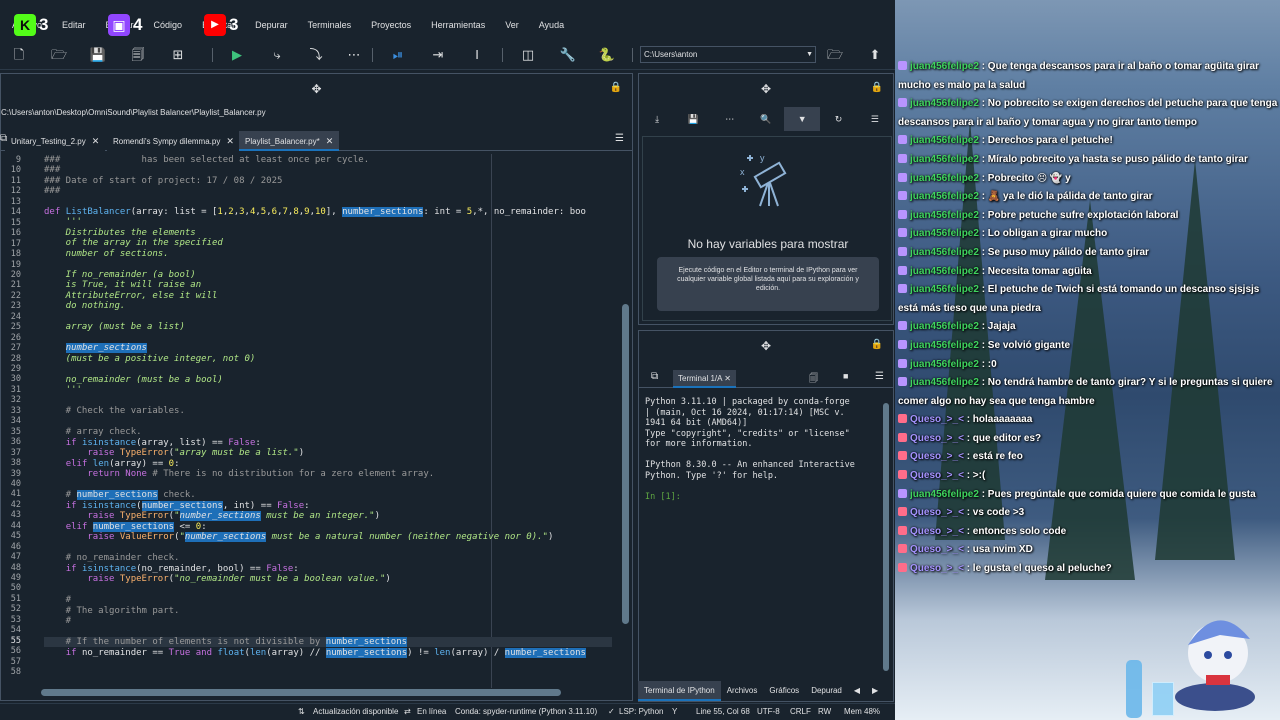 The height and width of the screenshot is (720, 1280). Describe the element at coordinates (237, 55) in the screenshot. I see `run-icon: ▶` at that location.